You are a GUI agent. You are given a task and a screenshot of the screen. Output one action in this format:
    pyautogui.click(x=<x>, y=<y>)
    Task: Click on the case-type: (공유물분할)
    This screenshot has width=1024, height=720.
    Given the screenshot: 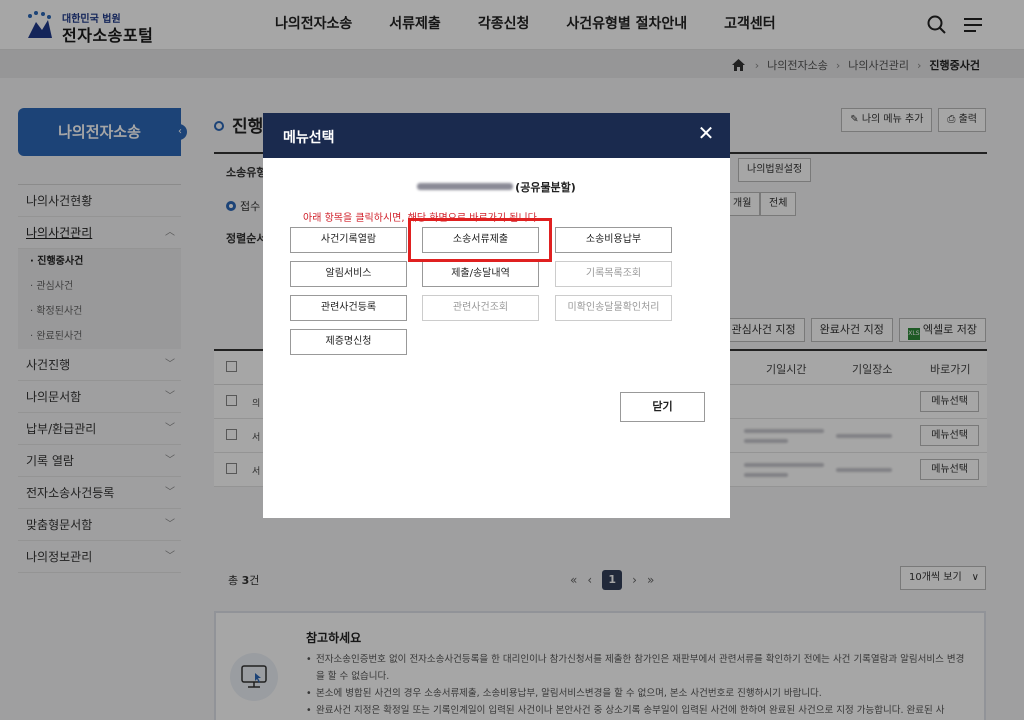 What is the action you would take?
    pyautogui.click(x=545, y=187)
    